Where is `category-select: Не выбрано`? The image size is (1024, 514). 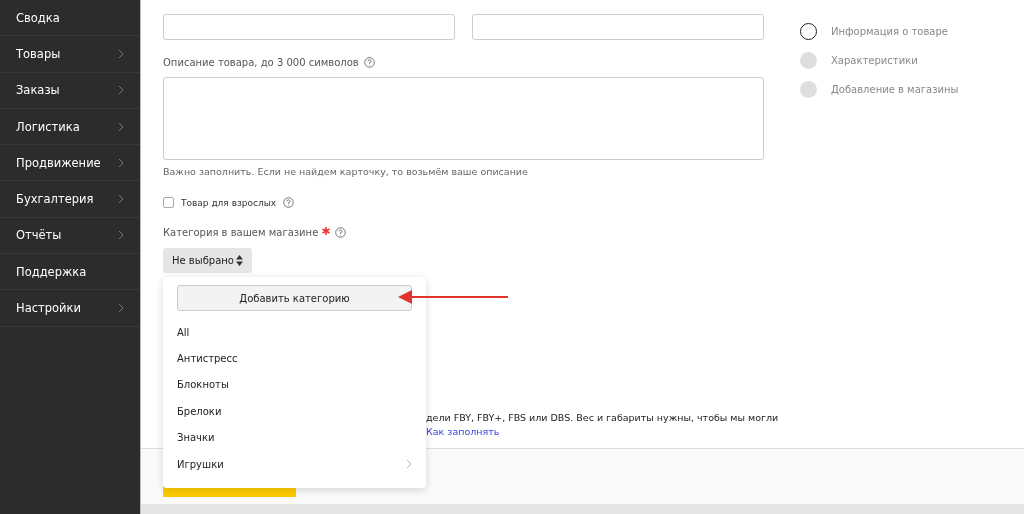 category-select: Не выбрано is located at coordinates (207, 260).